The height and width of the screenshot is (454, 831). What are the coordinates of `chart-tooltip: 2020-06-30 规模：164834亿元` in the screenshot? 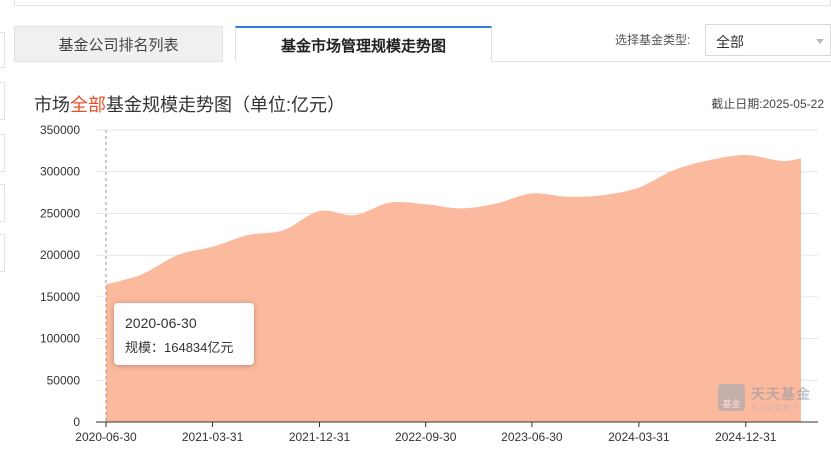 It's located at (184, 334).